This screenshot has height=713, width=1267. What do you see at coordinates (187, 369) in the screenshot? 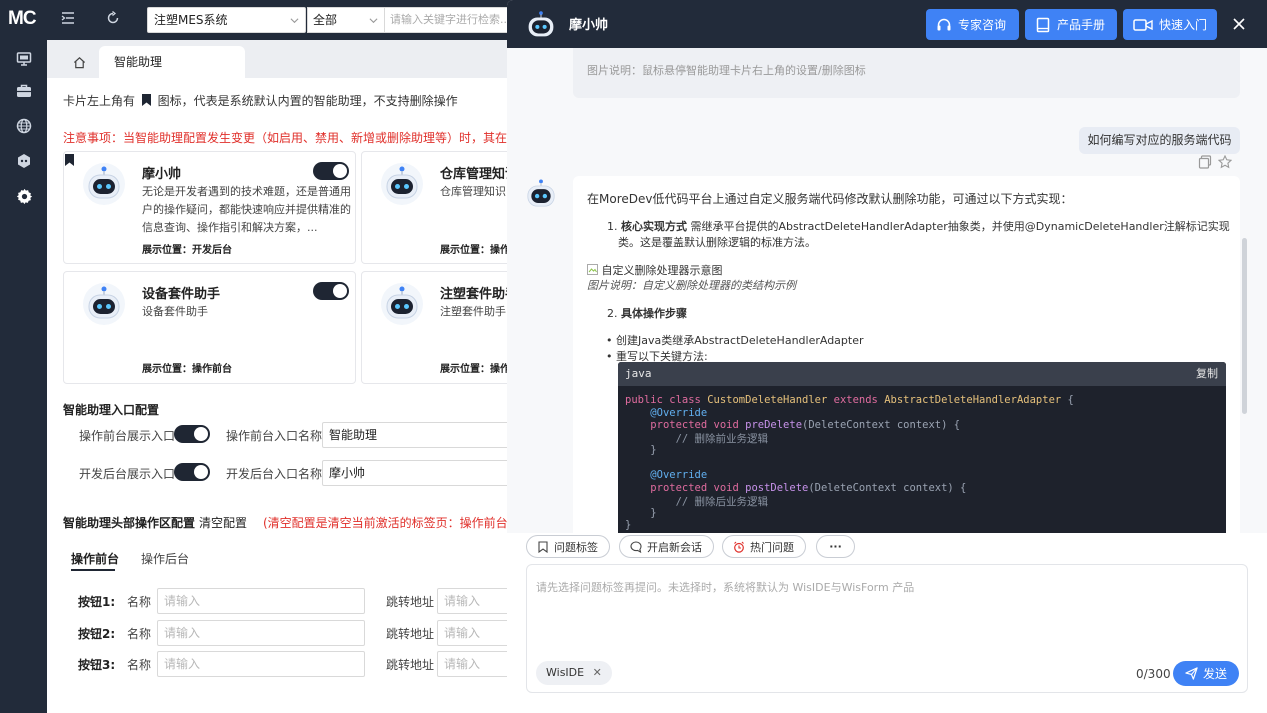
I see `card-position: 展示位置：操作前台` at bounding box center [187, 369].